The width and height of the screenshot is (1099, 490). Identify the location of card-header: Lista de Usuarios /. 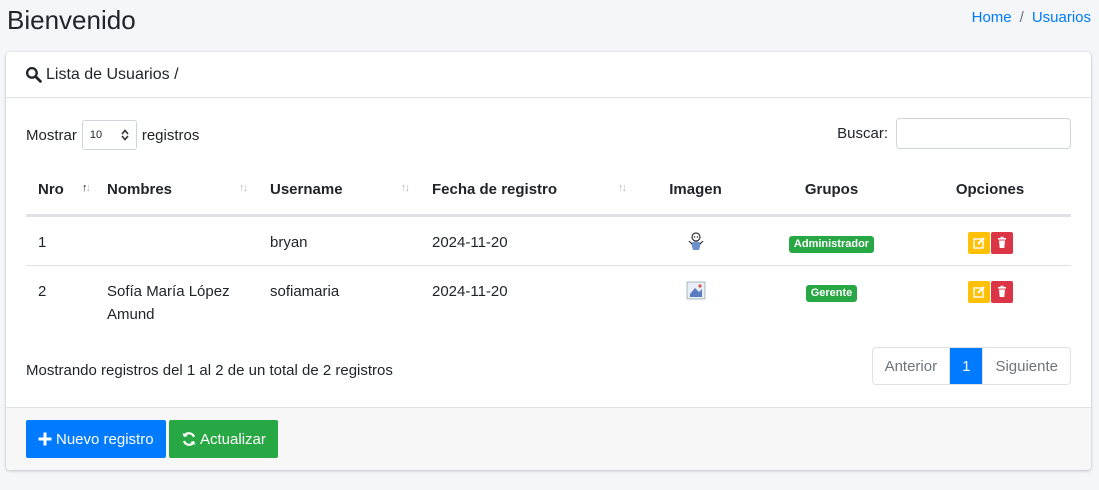
(548, 75).